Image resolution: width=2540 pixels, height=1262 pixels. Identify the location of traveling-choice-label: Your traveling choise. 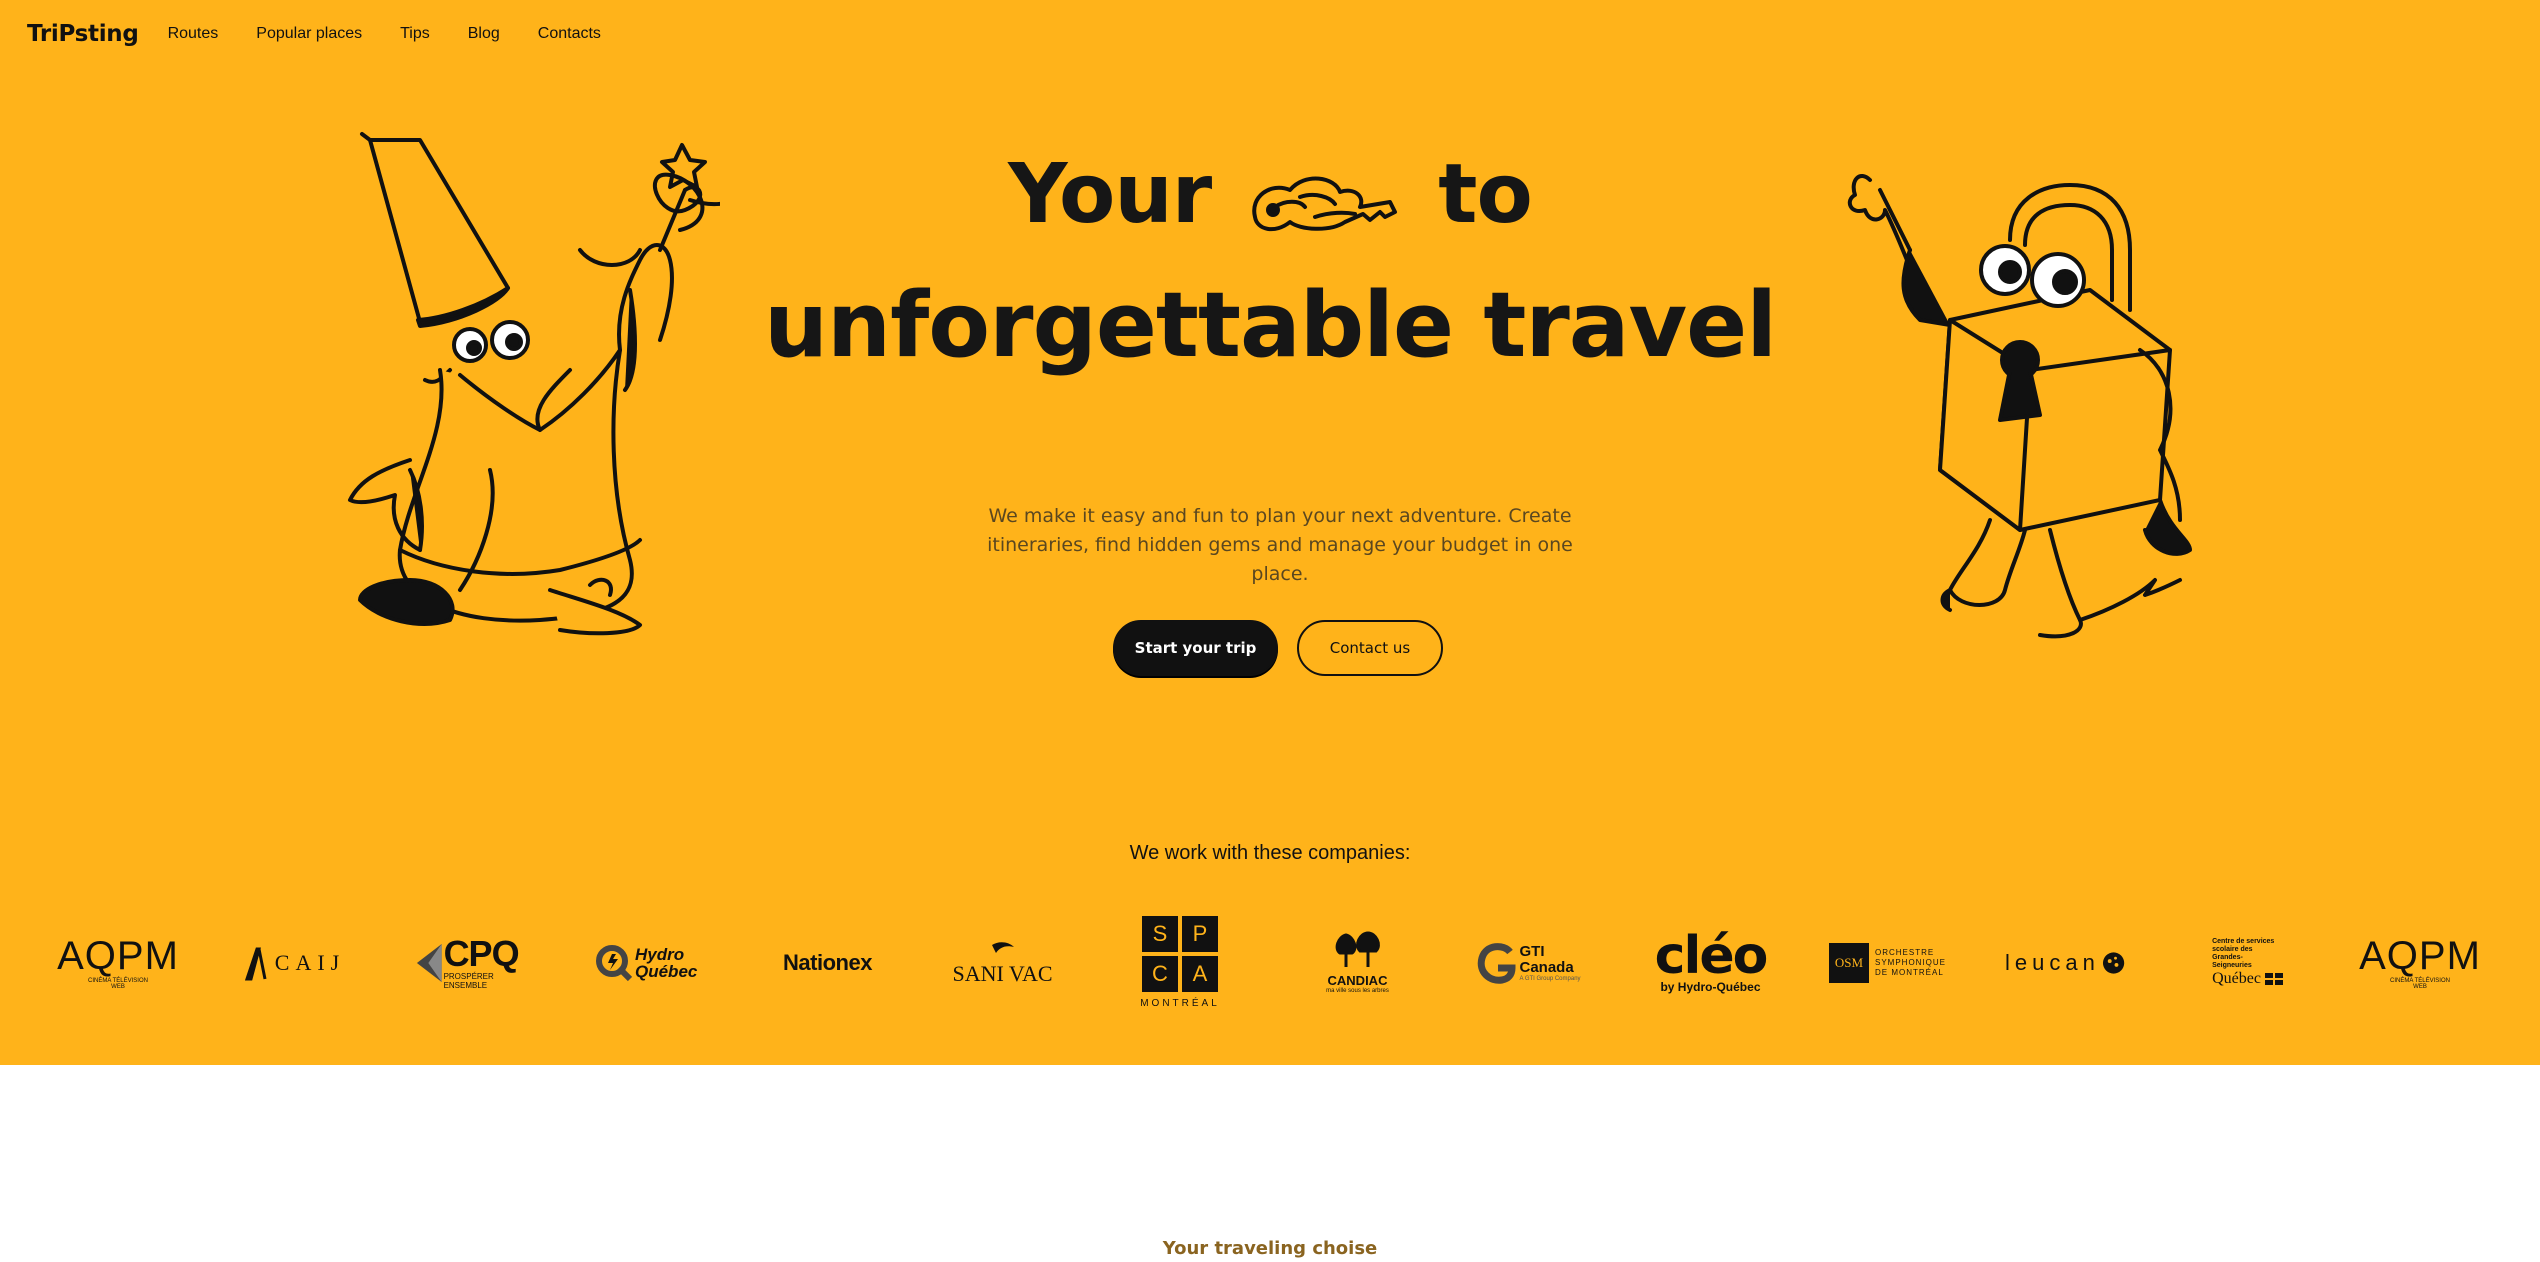
(1270, 1248).